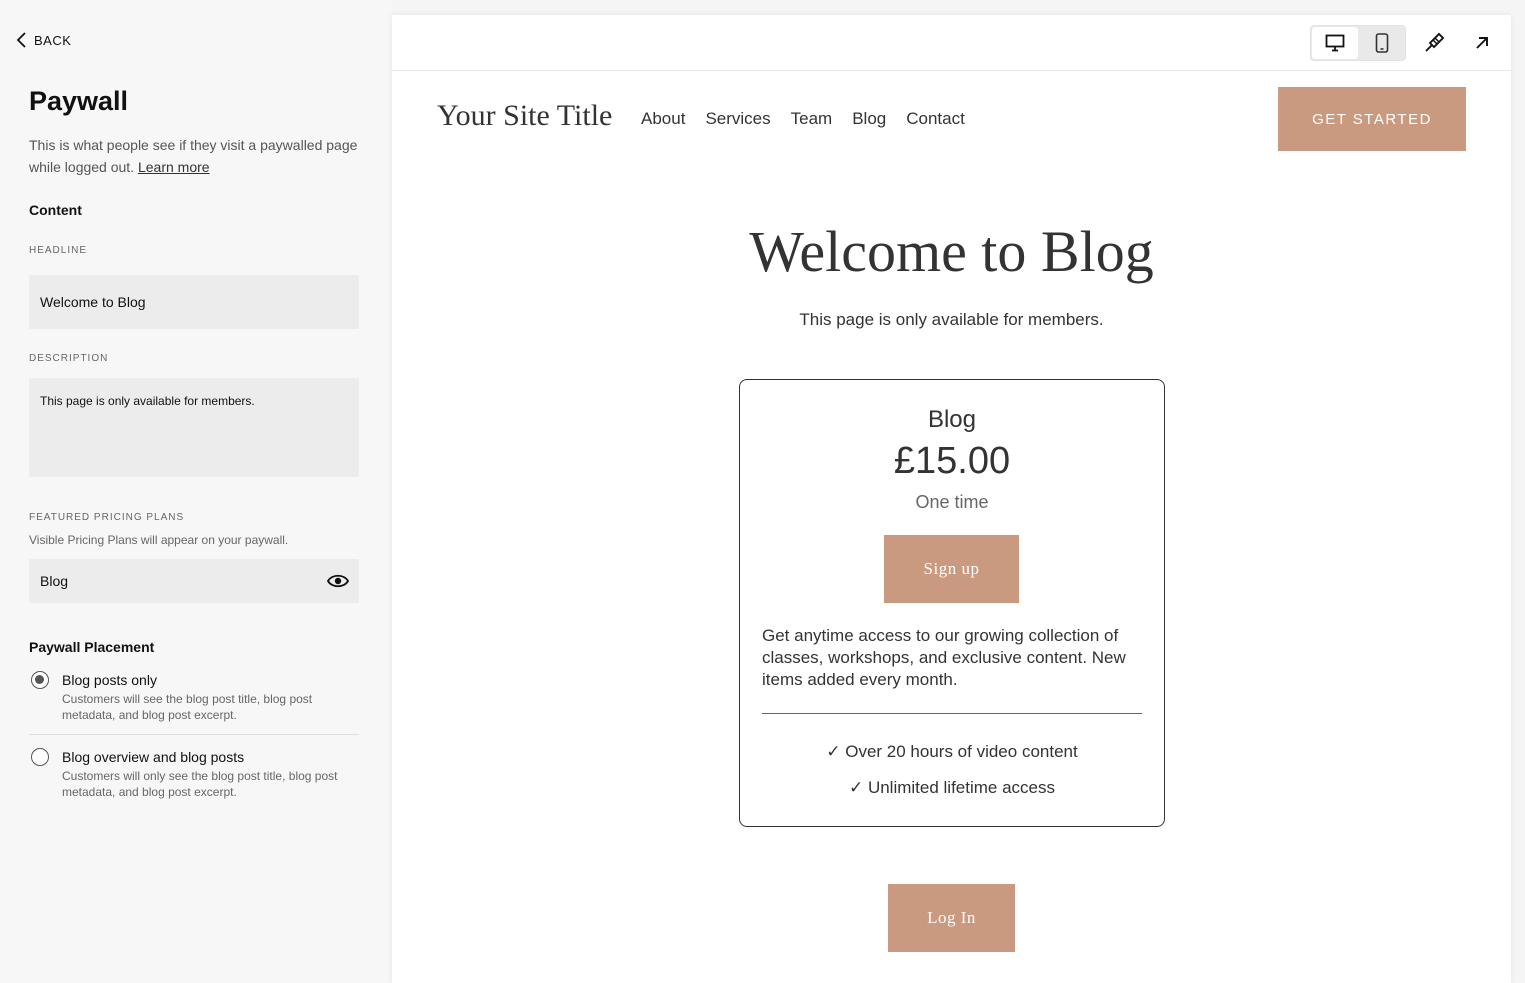  Describe the element at coordinates (737, 119) in the screenshot. I see `nav-link-services: Services` at that location.